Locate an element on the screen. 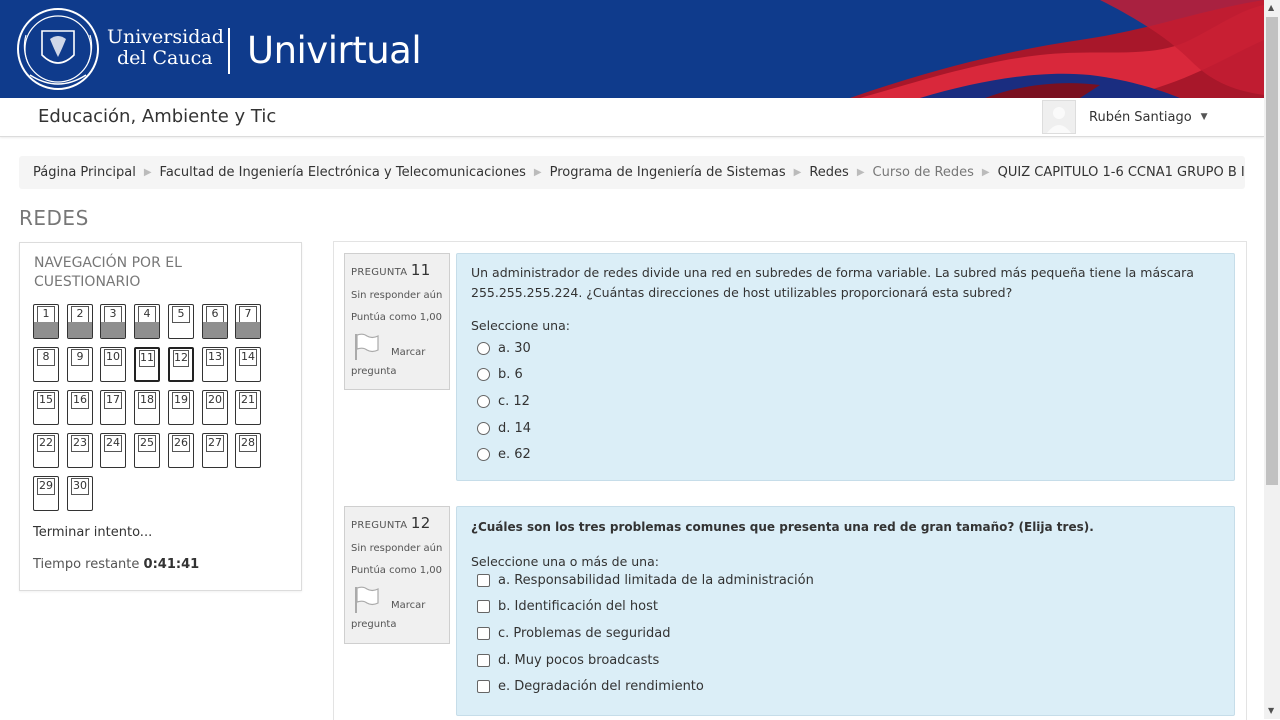 This screenshot has width=1280, height=720. question-nav-button: 18 is located at coordinates (147, 407).